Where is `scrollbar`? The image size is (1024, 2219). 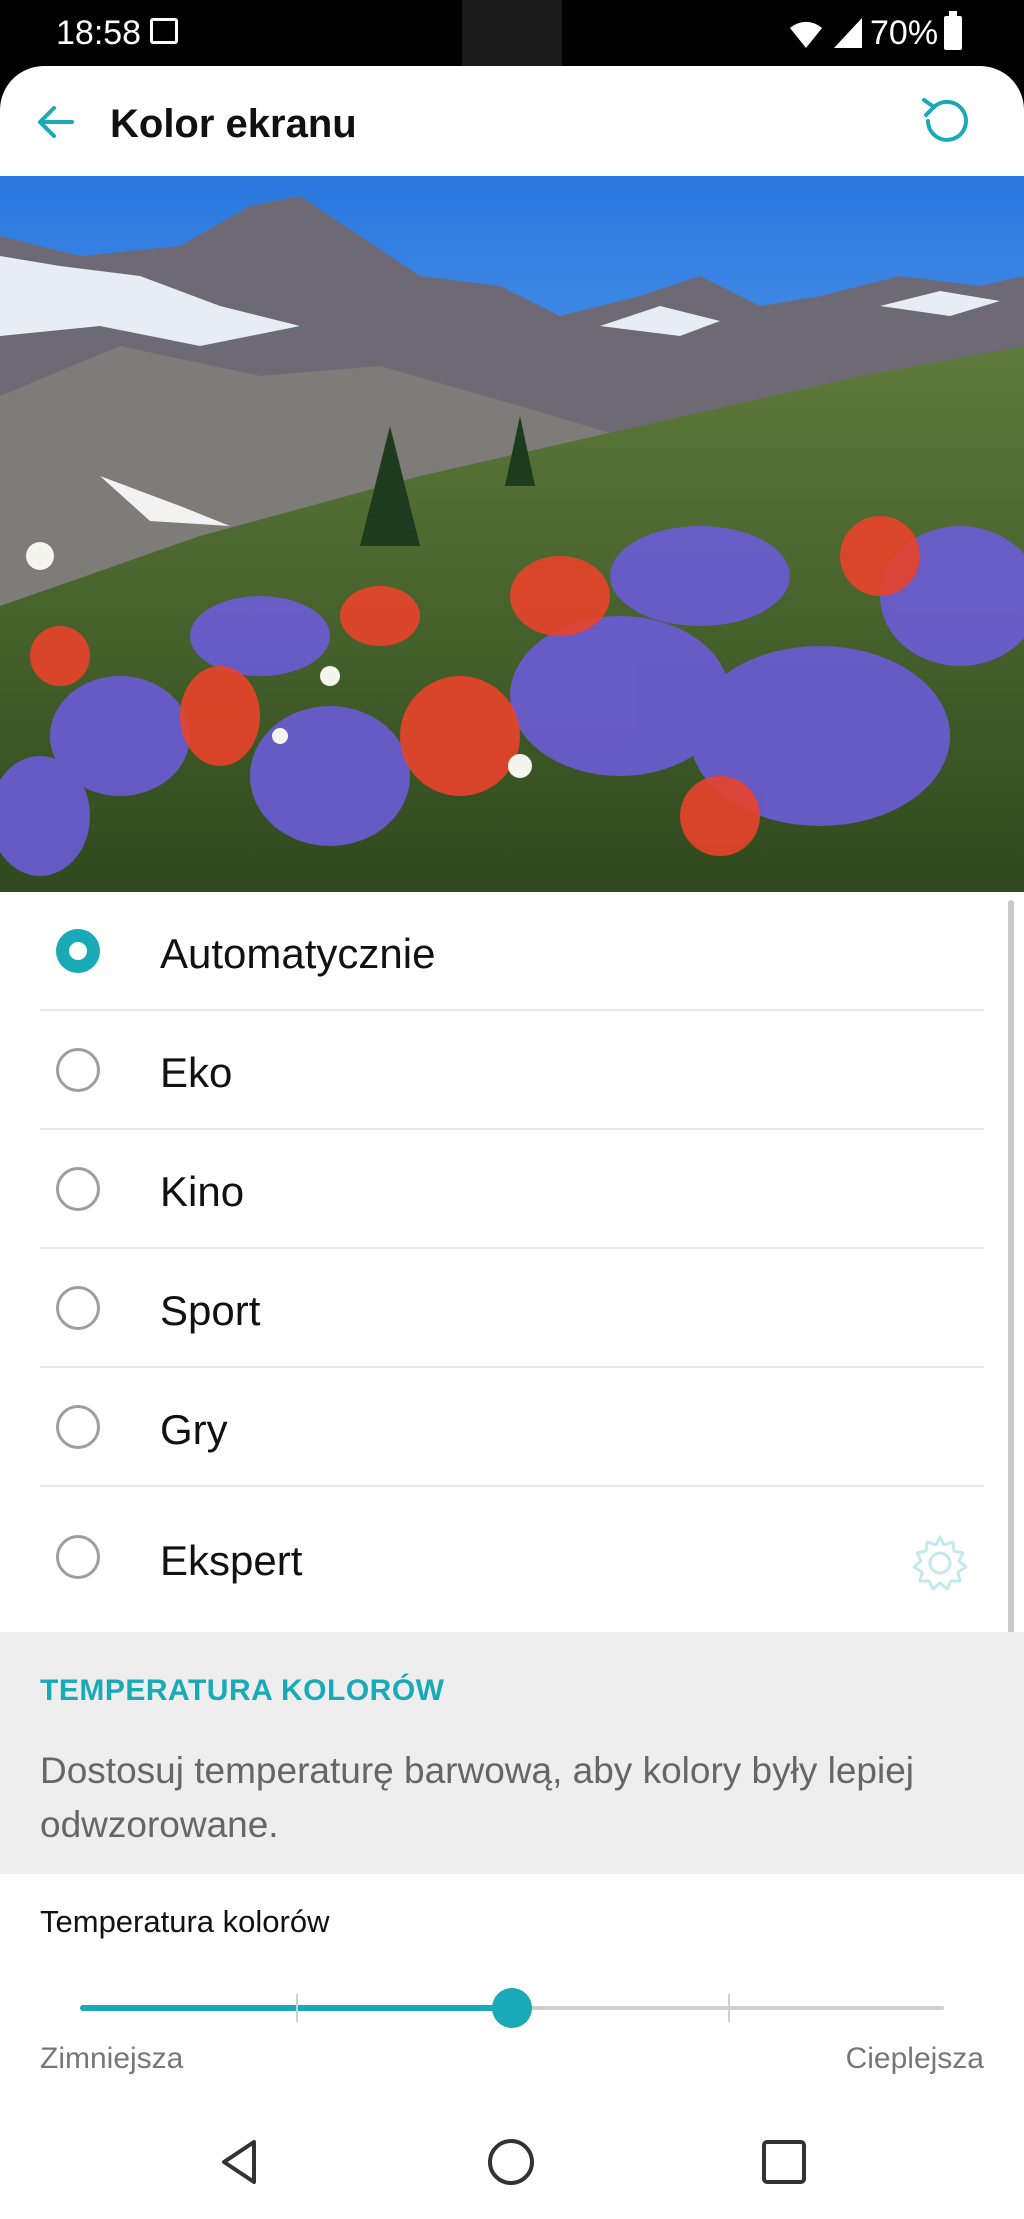 scrollbar is located at coordinates (1011, 1275).